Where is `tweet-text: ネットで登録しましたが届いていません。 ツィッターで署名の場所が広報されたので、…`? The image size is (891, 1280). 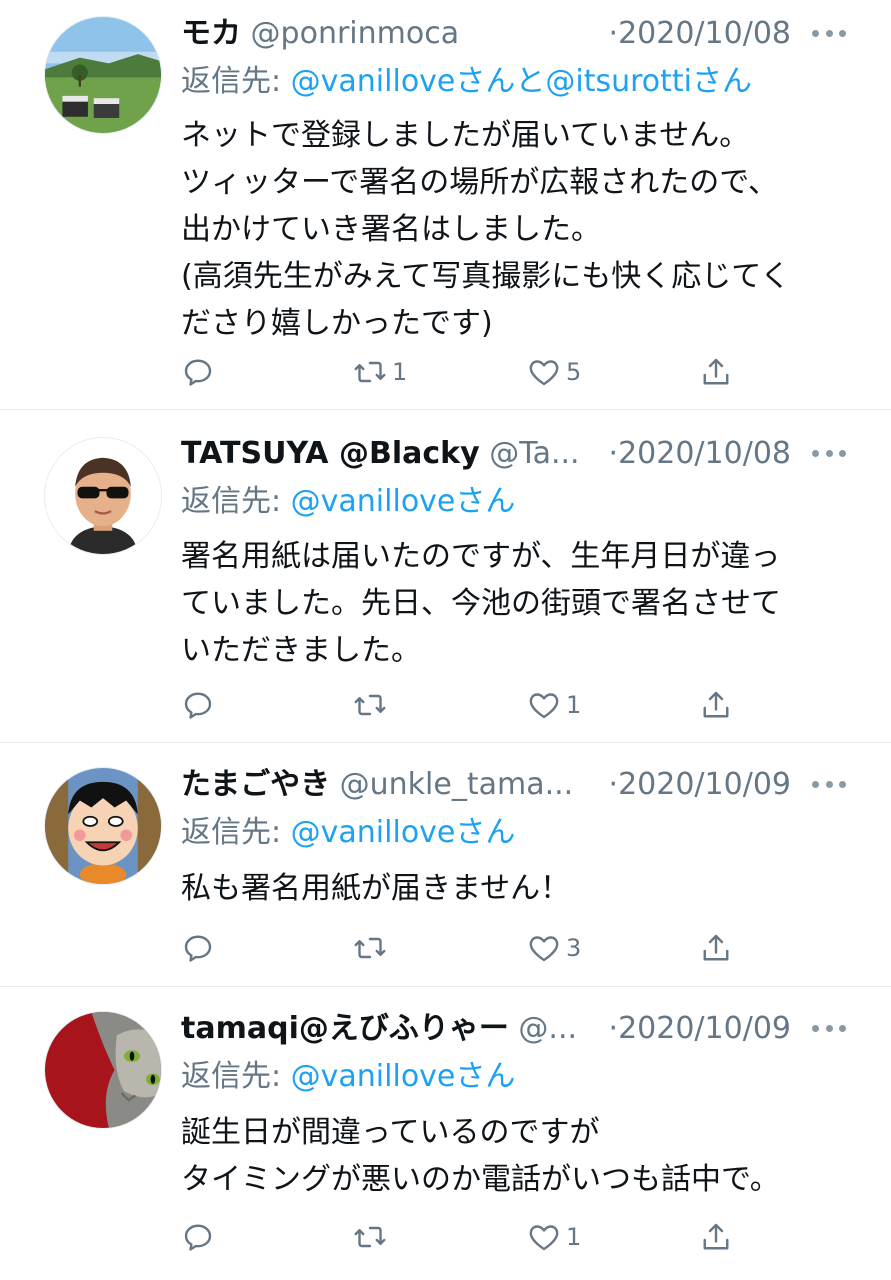 tweet-text: ネットで登録しましたが届いていません。 ツィッターで署名の場所が広報されたので、… is located at coordinates (486, 229).